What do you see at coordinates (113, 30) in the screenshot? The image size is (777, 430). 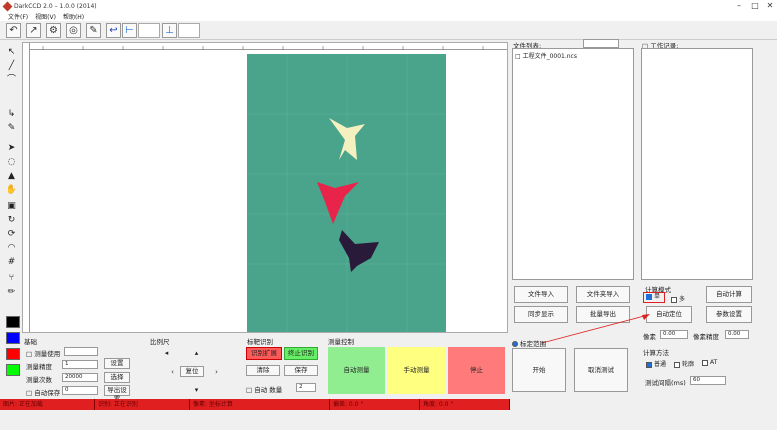 I see `undo-icon: ↩` at bounding box center [113, 30].